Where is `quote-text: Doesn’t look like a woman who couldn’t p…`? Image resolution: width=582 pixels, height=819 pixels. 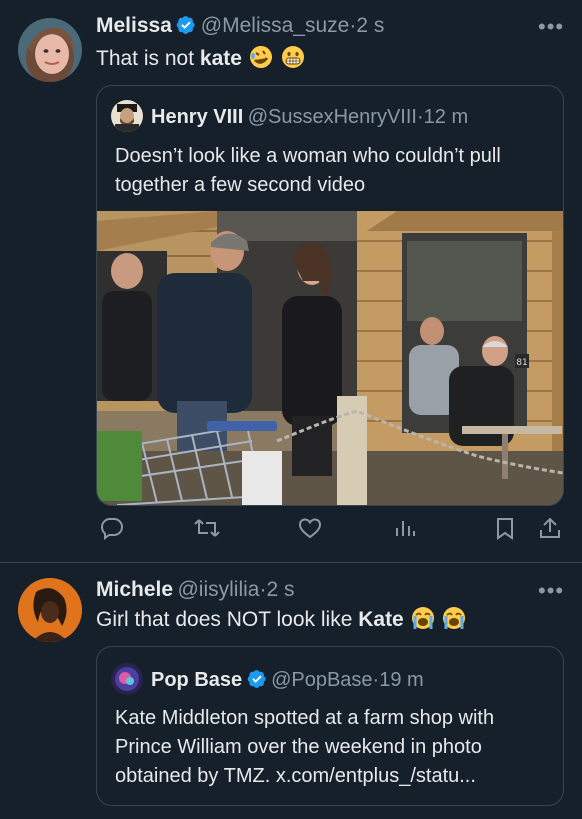 quote-text: Doesn’t look like a woman who couldn’t p… is located at coordinates (308, 170).